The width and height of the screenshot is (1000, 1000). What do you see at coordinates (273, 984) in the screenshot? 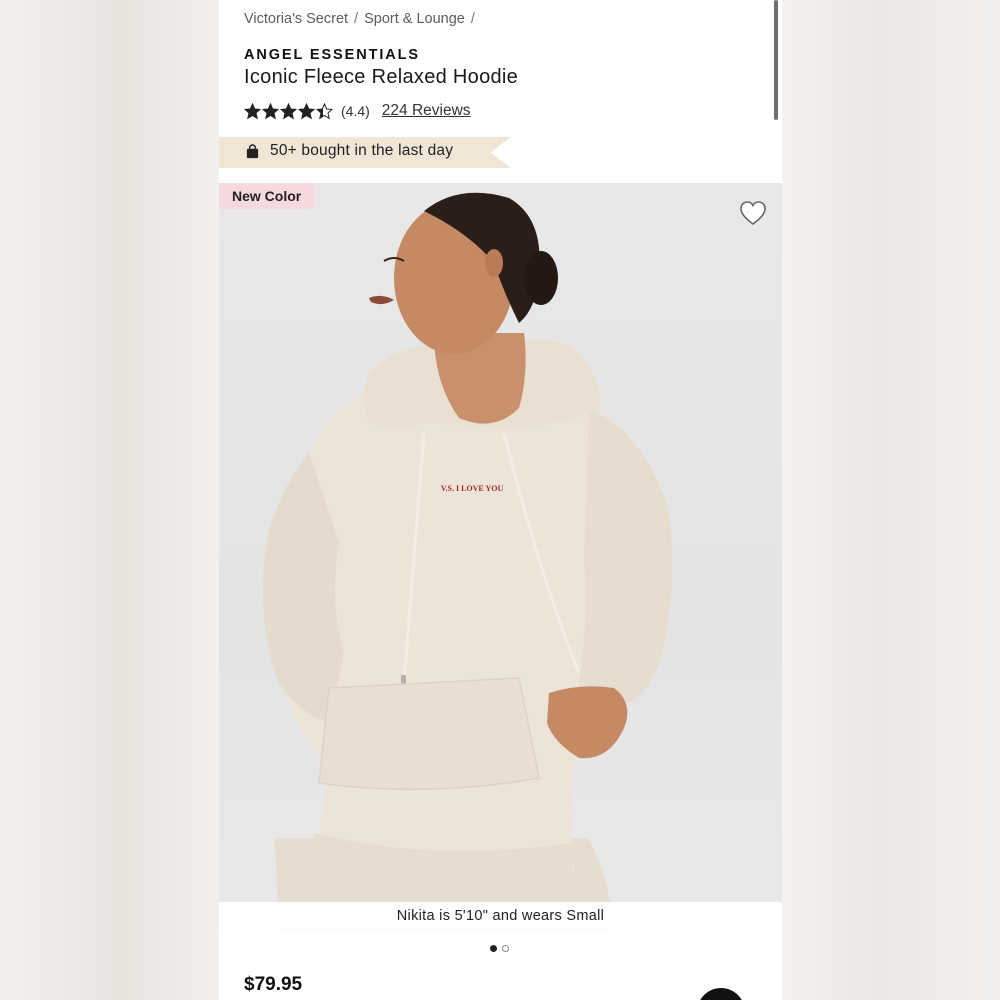
I see `product-price: $79.95` at bounding box center [273, 984].